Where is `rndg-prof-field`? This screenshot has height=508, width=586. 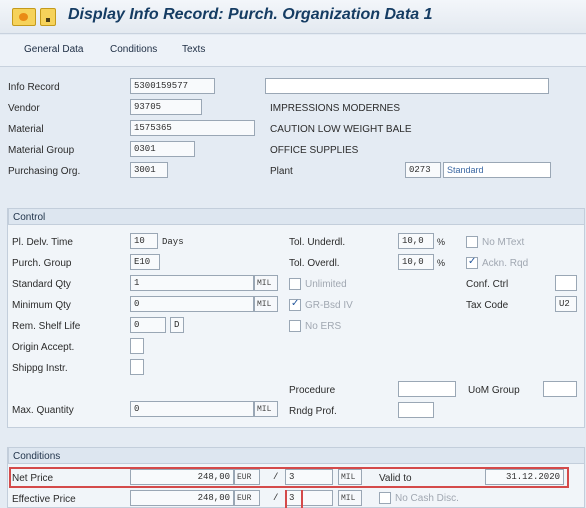
rndg-prof-field is located at coordinates (416, 410).